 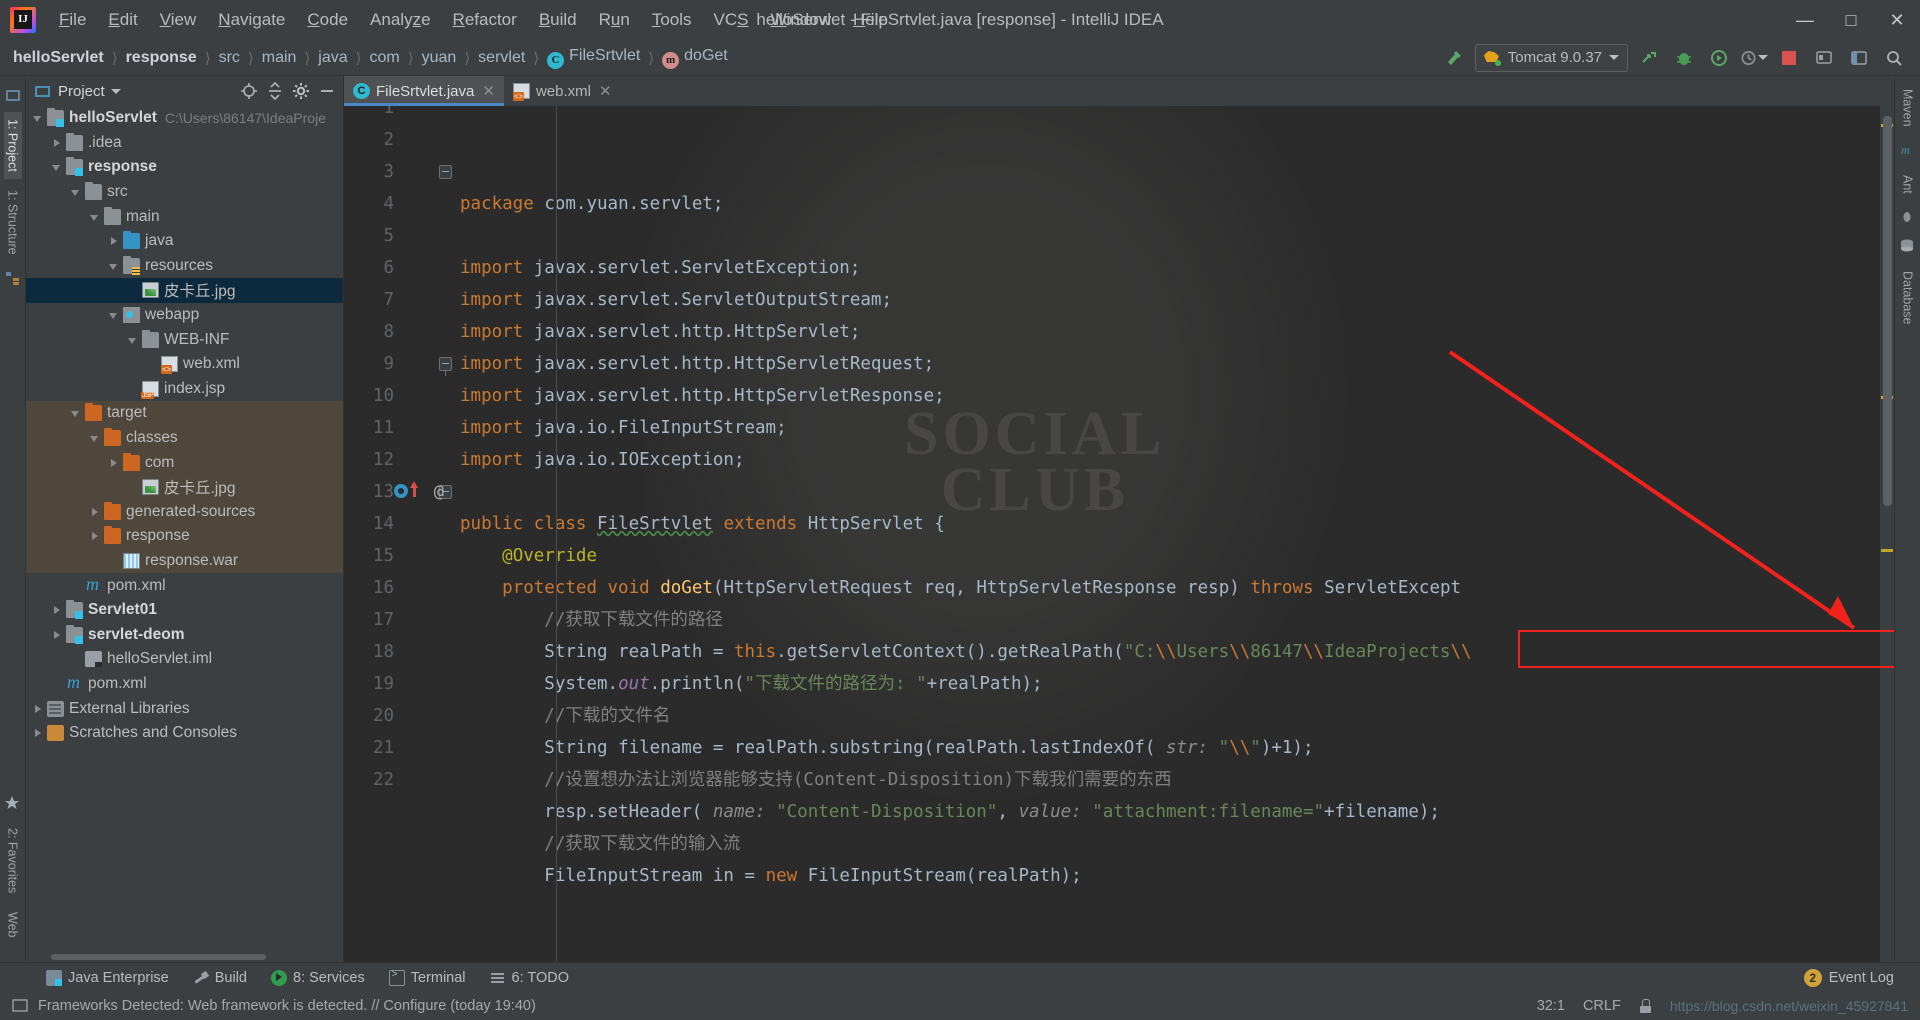 I want to click on annotation-at-icon: @, so click(x=439, y=492).